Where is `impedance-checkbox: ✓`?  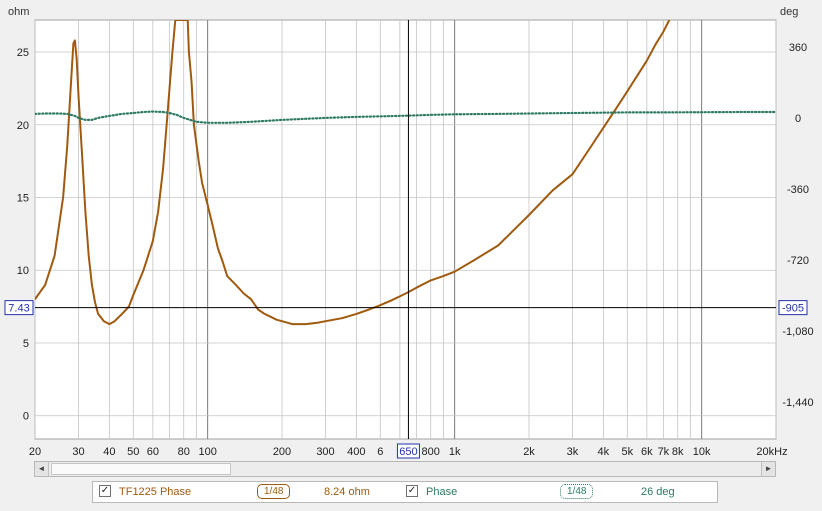 impedance-checkbox: ✓ is located at coordinates (105, 491).